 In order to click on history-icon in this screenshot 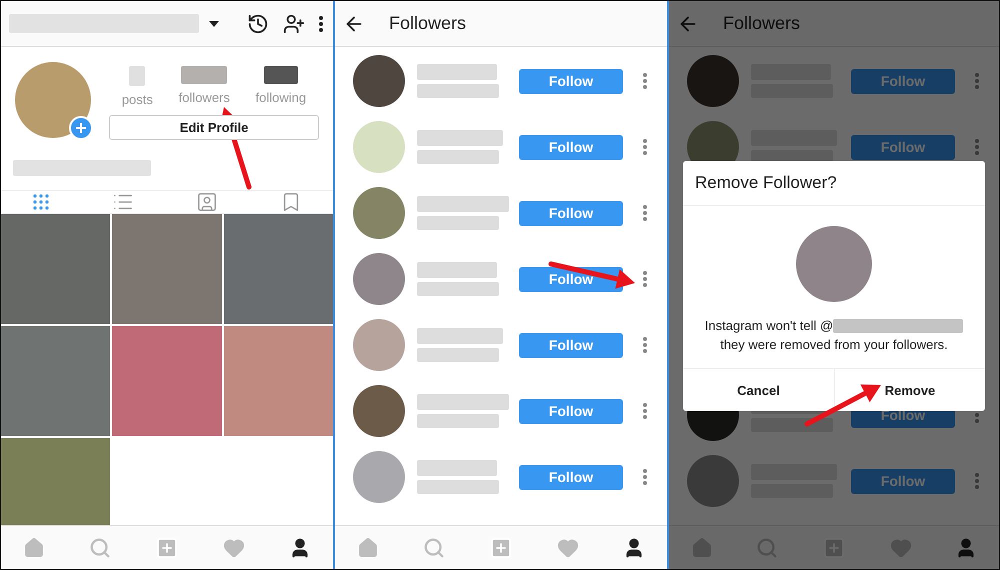, I will do `click(258, 23)`.